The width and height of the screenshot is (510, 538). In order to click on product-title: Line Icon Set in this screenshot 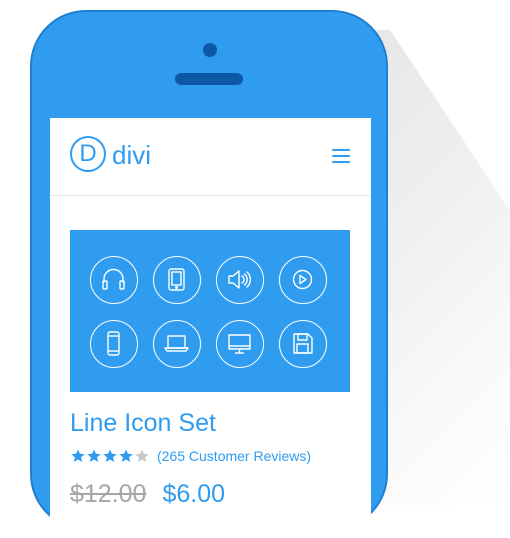, I will do `click(143, 423)`.